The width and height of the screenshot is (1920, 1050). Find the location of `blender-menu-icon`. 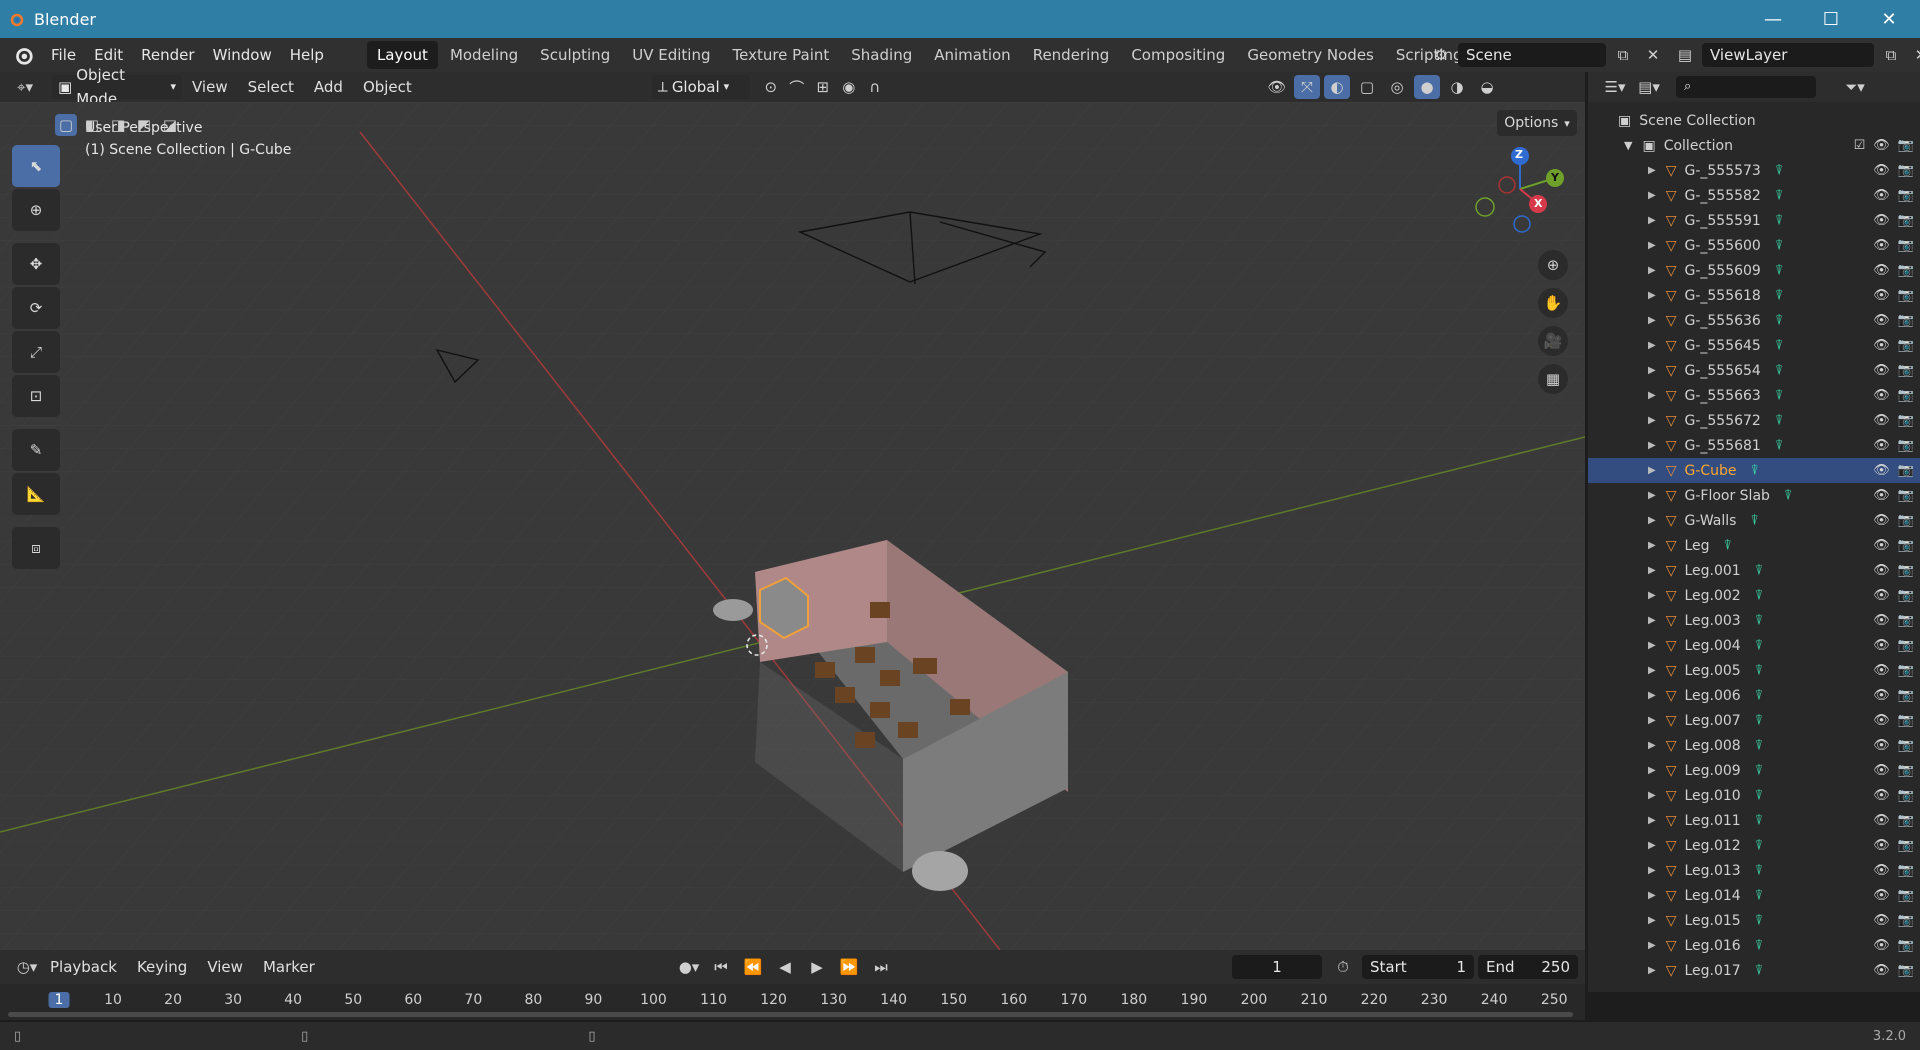

blender-menu-icon is located at coordinates (23, 55).